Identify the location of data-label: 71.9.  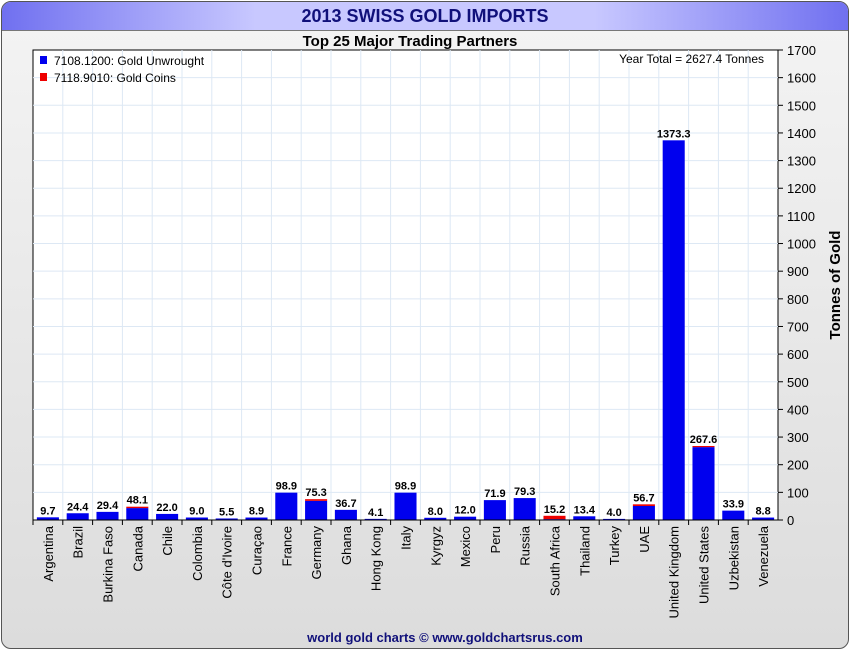
(494, 494).